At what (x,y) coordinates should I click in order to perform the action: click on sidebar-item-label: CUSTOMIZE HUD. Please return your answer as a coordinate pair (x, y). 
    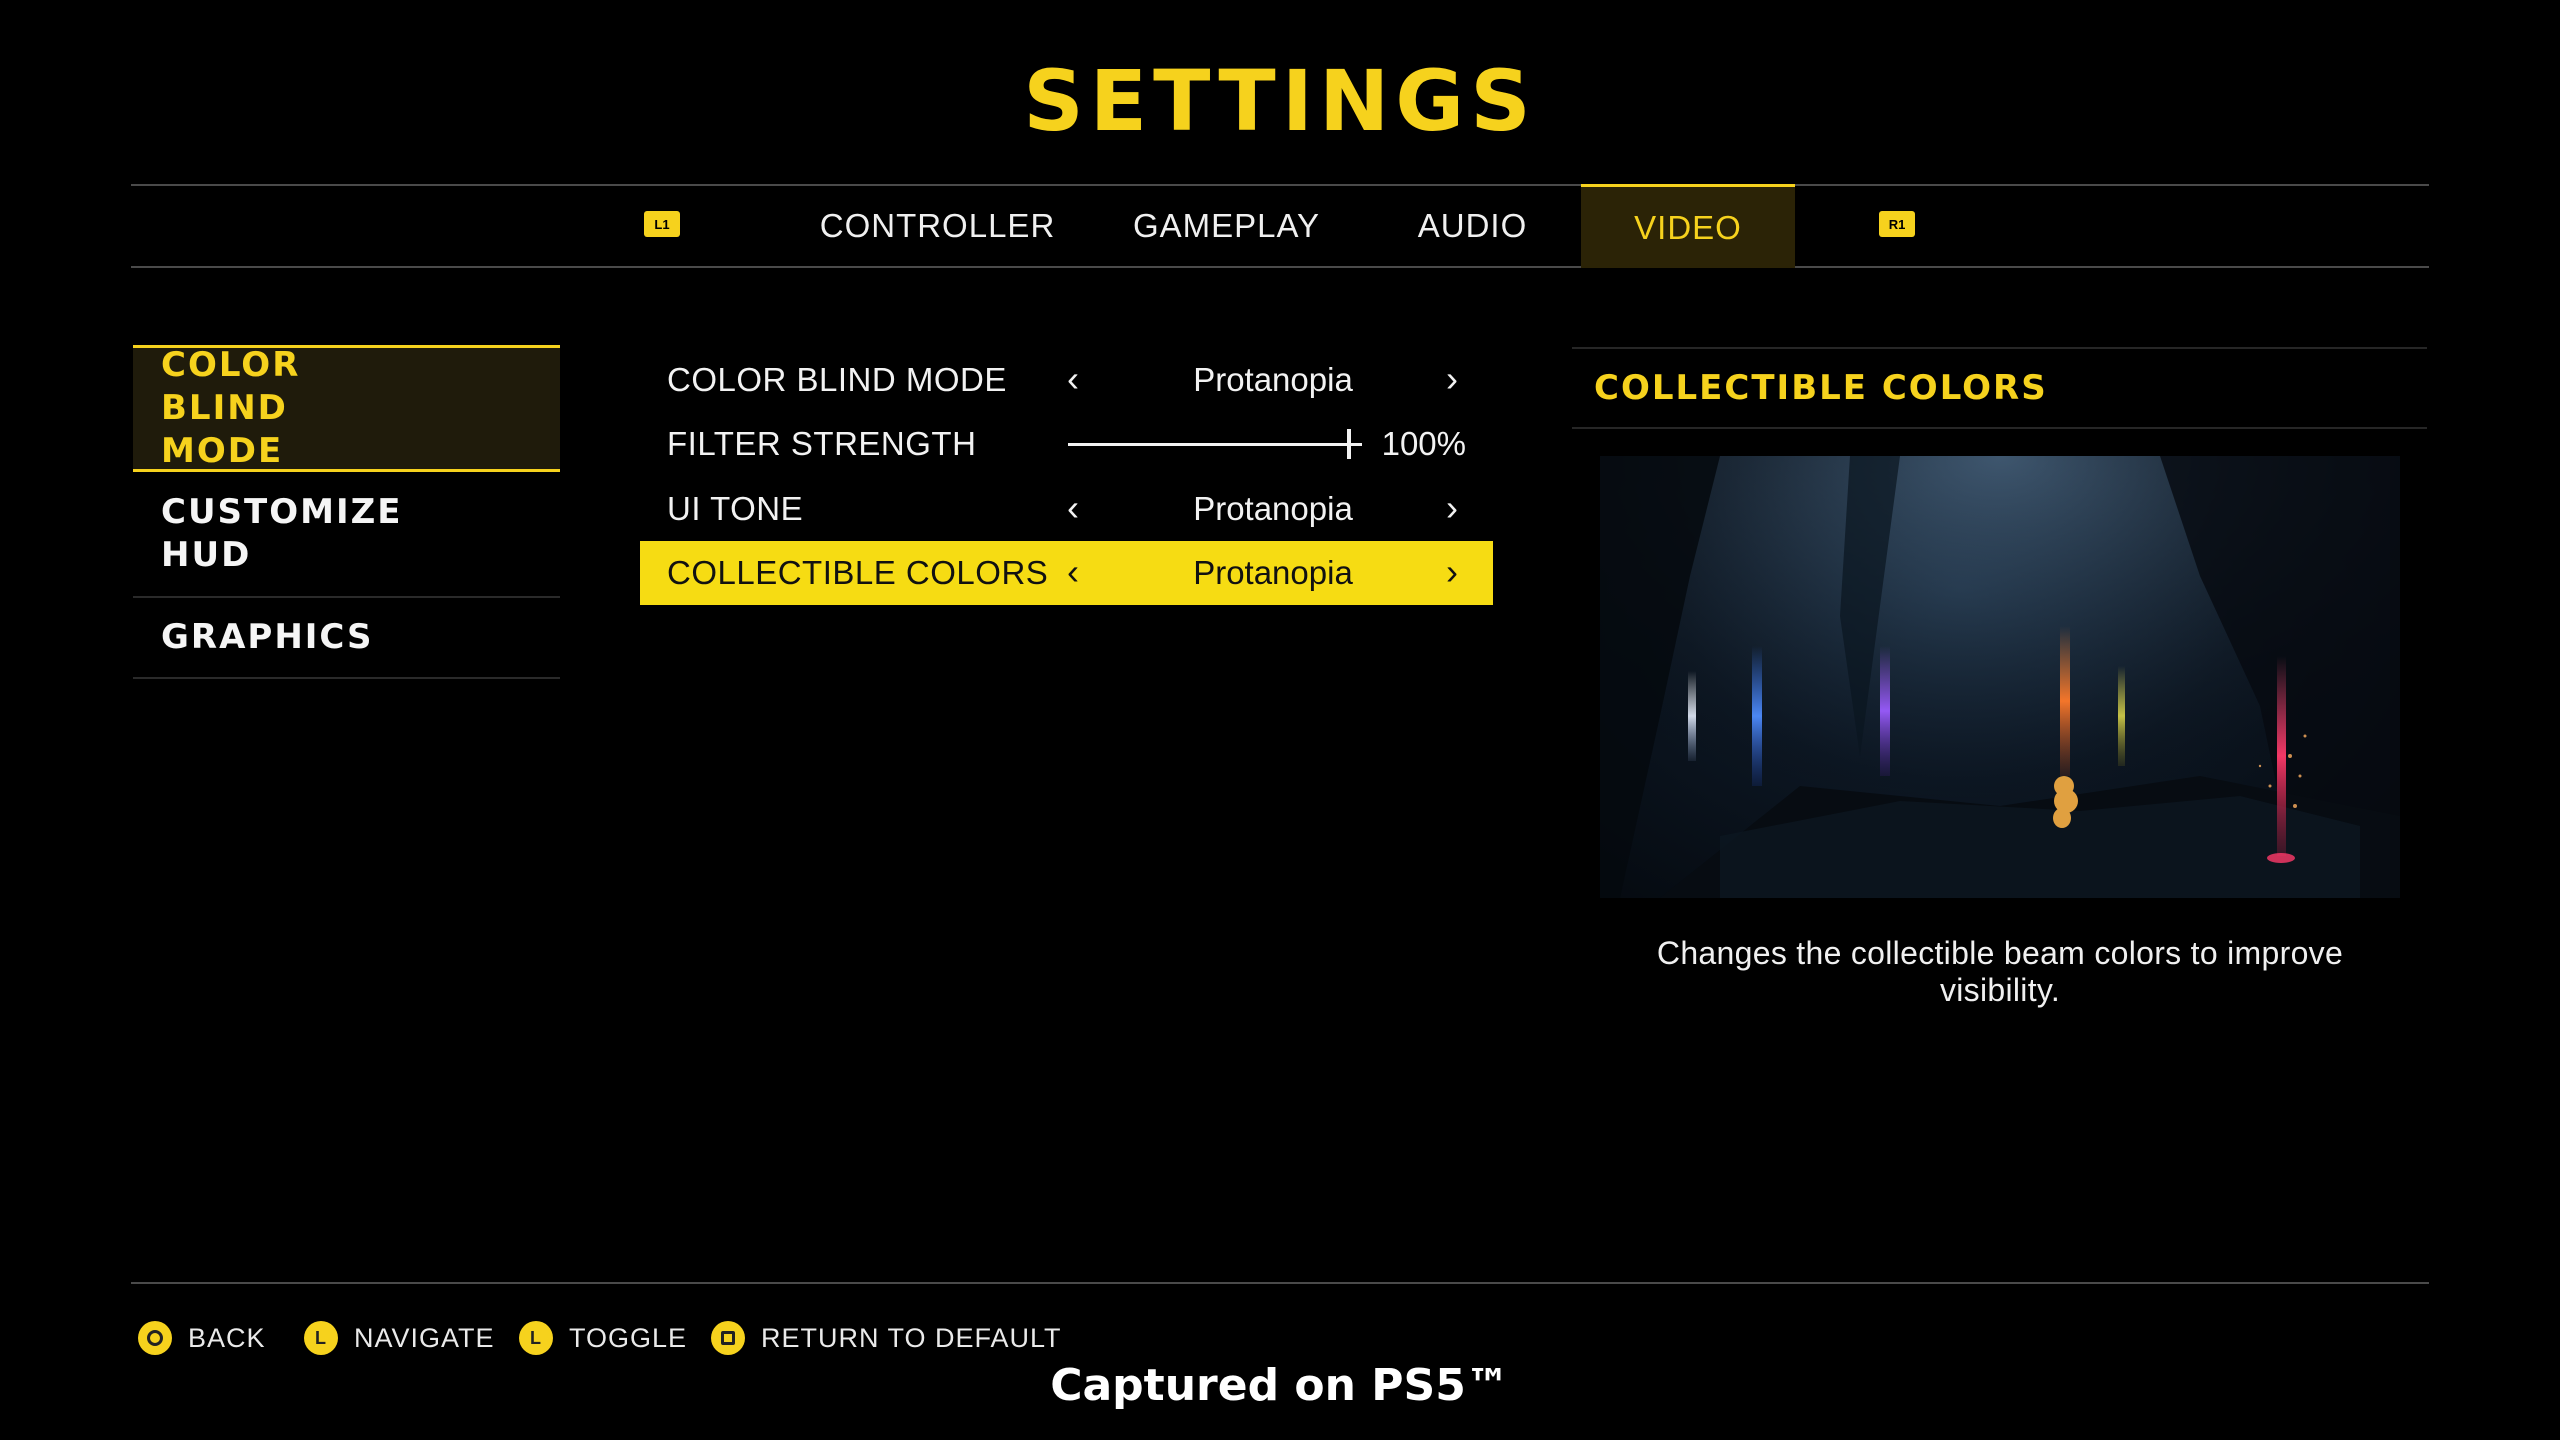
    Looking at the image, I should click on (282, 533).